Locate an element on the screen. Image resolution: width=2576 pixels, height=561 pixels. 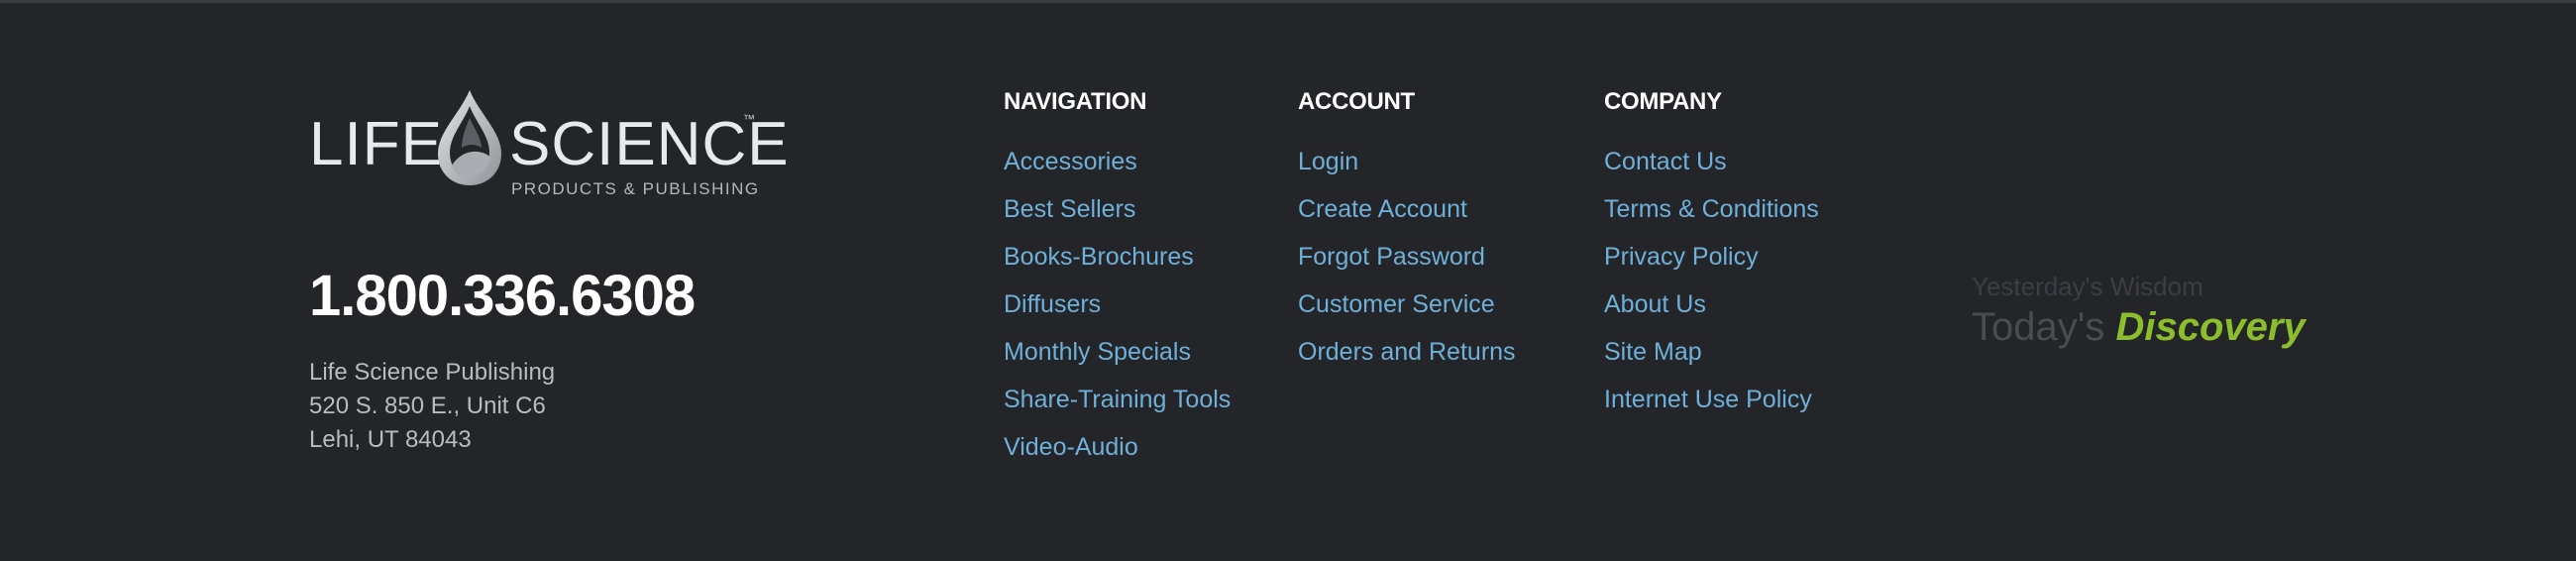
nav-link-video-audio: Video-Audio is located at coordinates (1117, 447).